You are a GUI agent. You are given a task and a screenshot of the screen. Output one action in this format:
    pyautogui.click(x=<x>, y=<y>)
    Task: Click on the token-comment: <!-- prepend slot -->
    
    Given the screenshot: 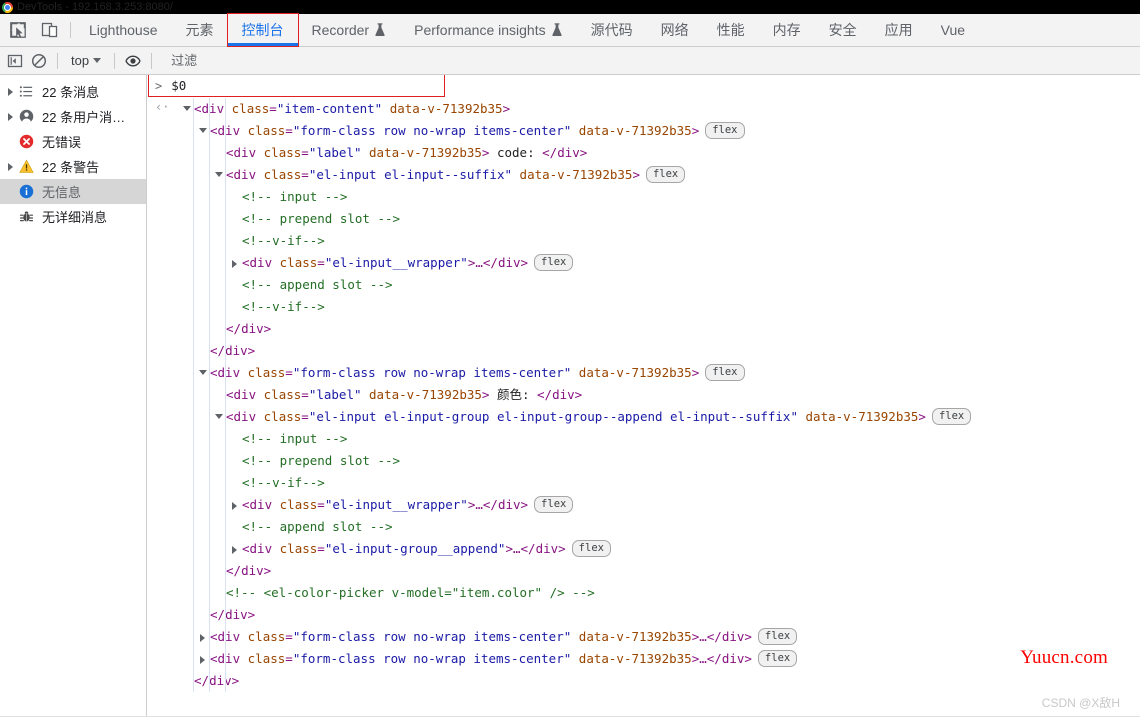 What is the action you would take?
    pyautogui.click(x=321, y=460)
    